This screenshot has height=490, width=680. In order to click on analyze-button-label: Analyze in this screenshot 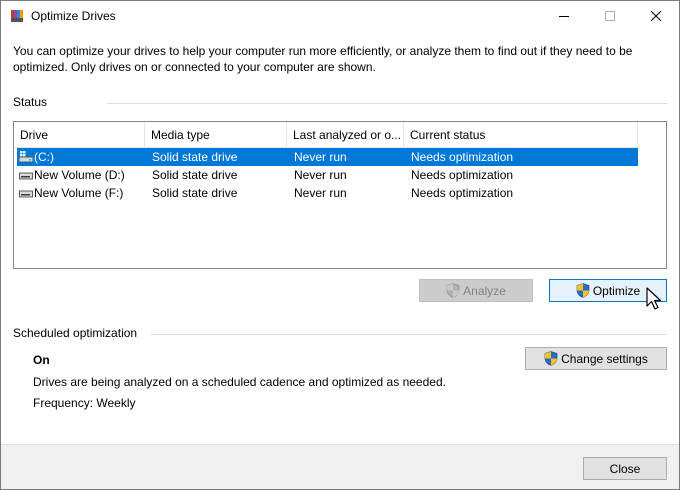, I will do `click(484, 290)`.